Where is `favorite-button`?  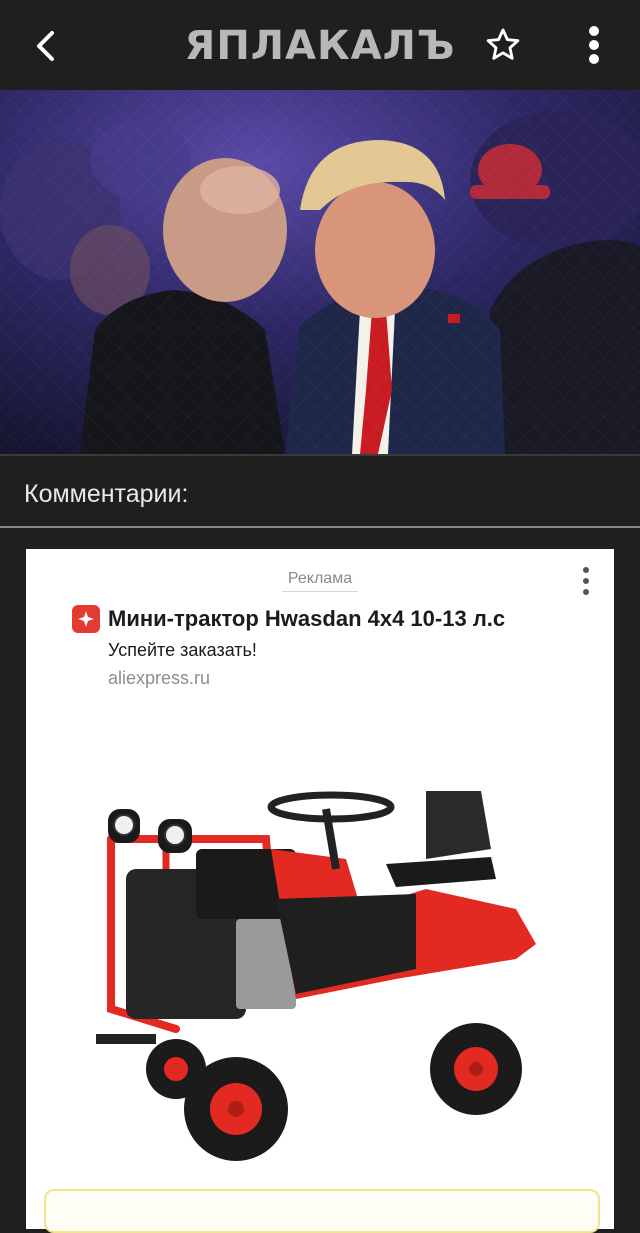
favorite-button is located at coordinates (503, 45).